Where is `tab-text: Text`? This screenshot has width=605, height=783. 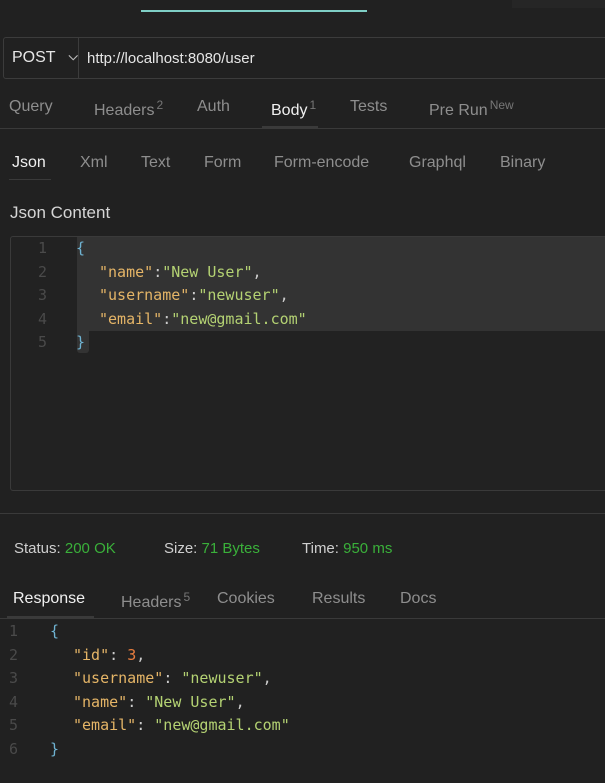 tab-text: Text is located at coordinates (155, 163).